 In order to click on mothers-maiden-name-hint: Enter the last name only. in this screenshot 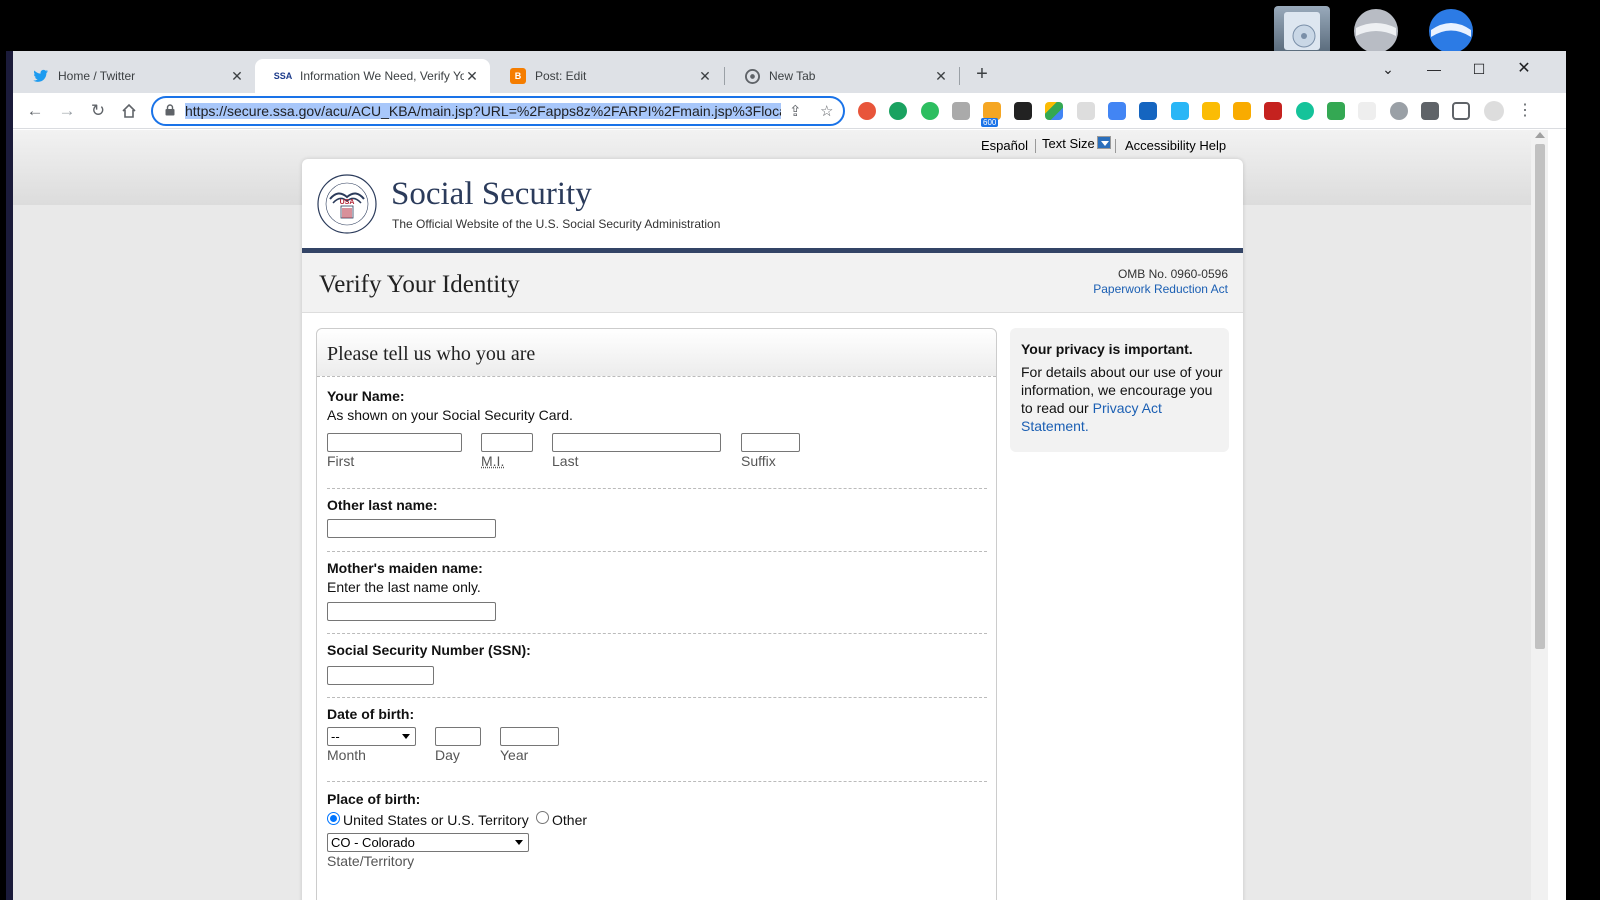, I will do `click(404, 587)`.